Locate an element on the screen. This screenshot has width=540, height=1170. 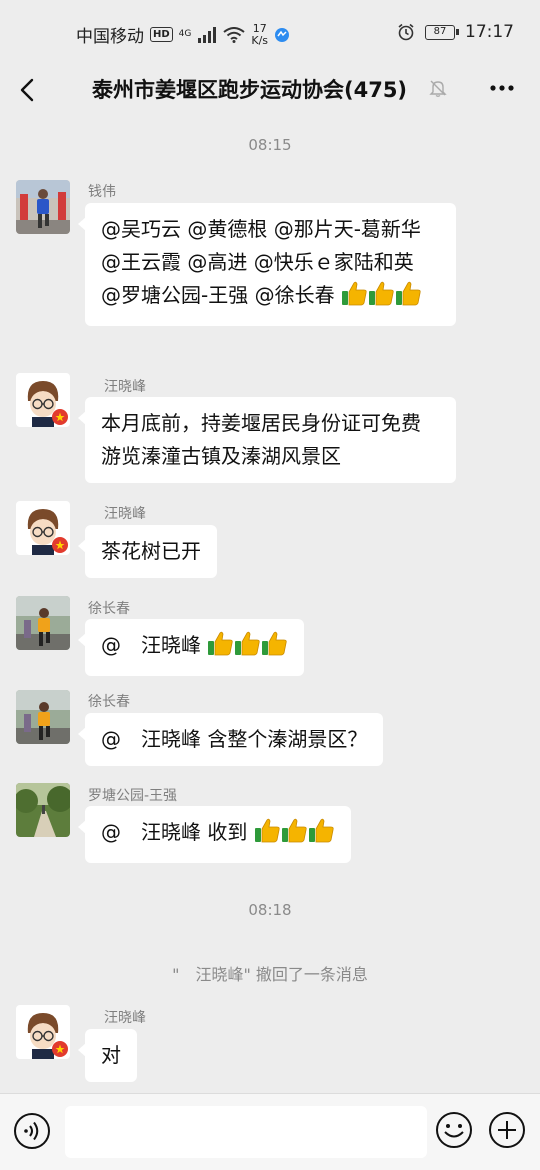
message-bubble: @ 汪晓峰 is located at coordinates (191, 647).